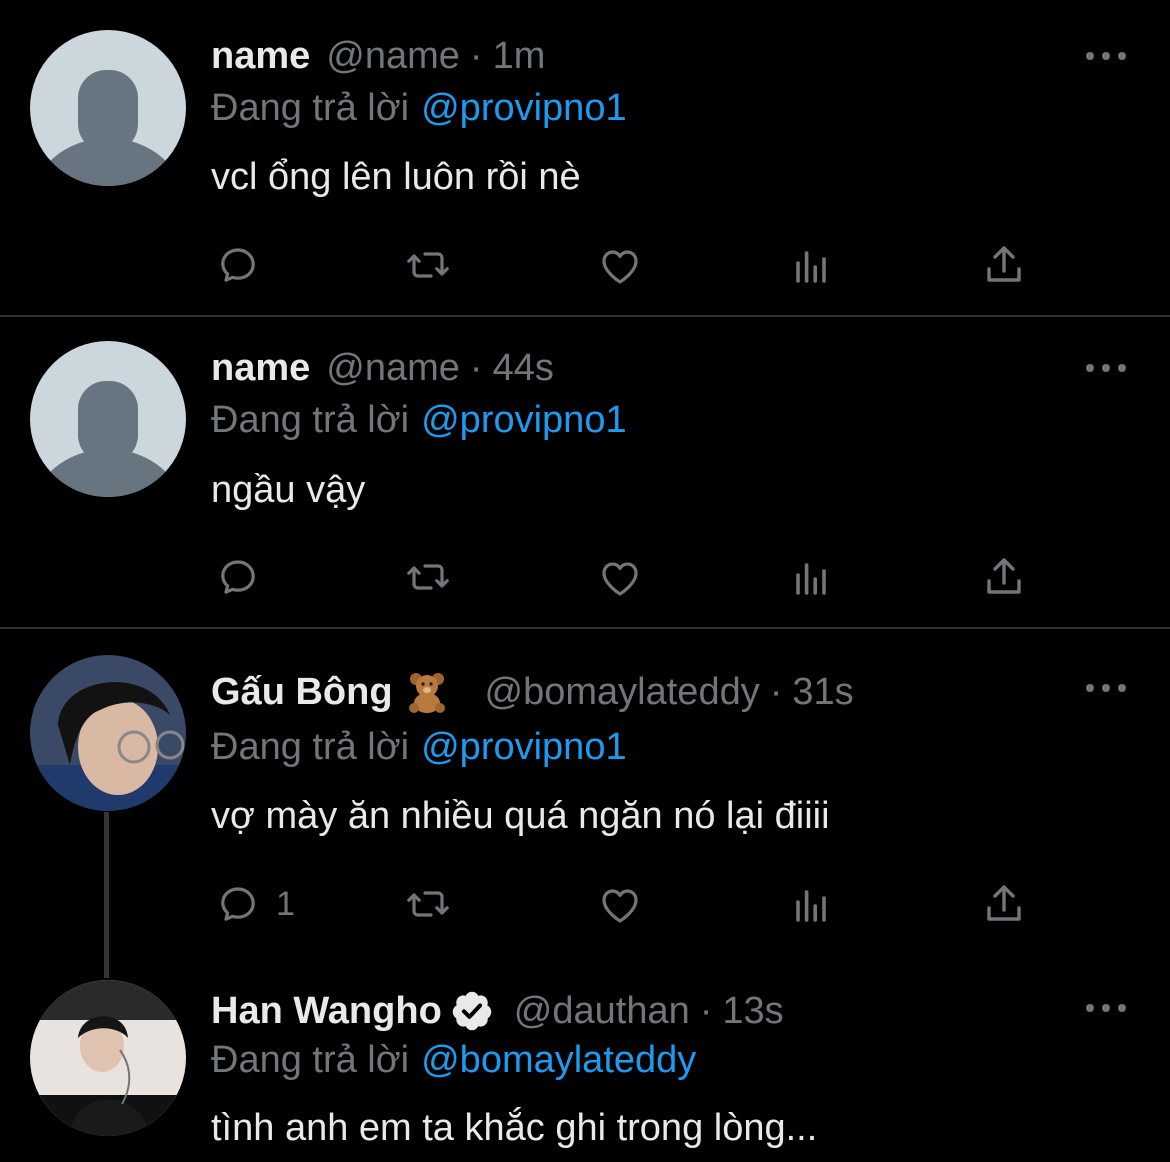  What do you see at coordinates (302, 692) in the screenshot?
I see `display-name: Gấu Bông` at bounding box center [302, 692].